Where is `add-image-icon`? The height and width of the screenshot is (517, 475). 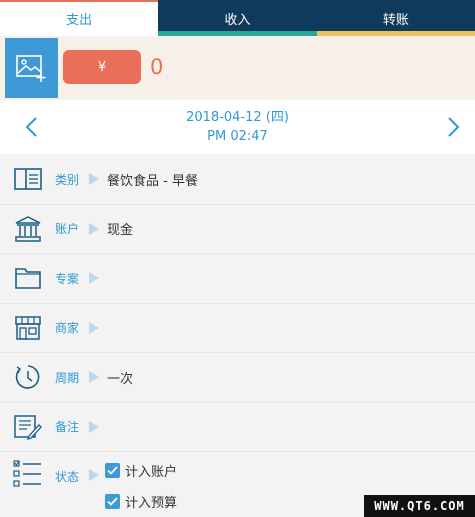 add-image-icon is located at coordinates (30, 68).